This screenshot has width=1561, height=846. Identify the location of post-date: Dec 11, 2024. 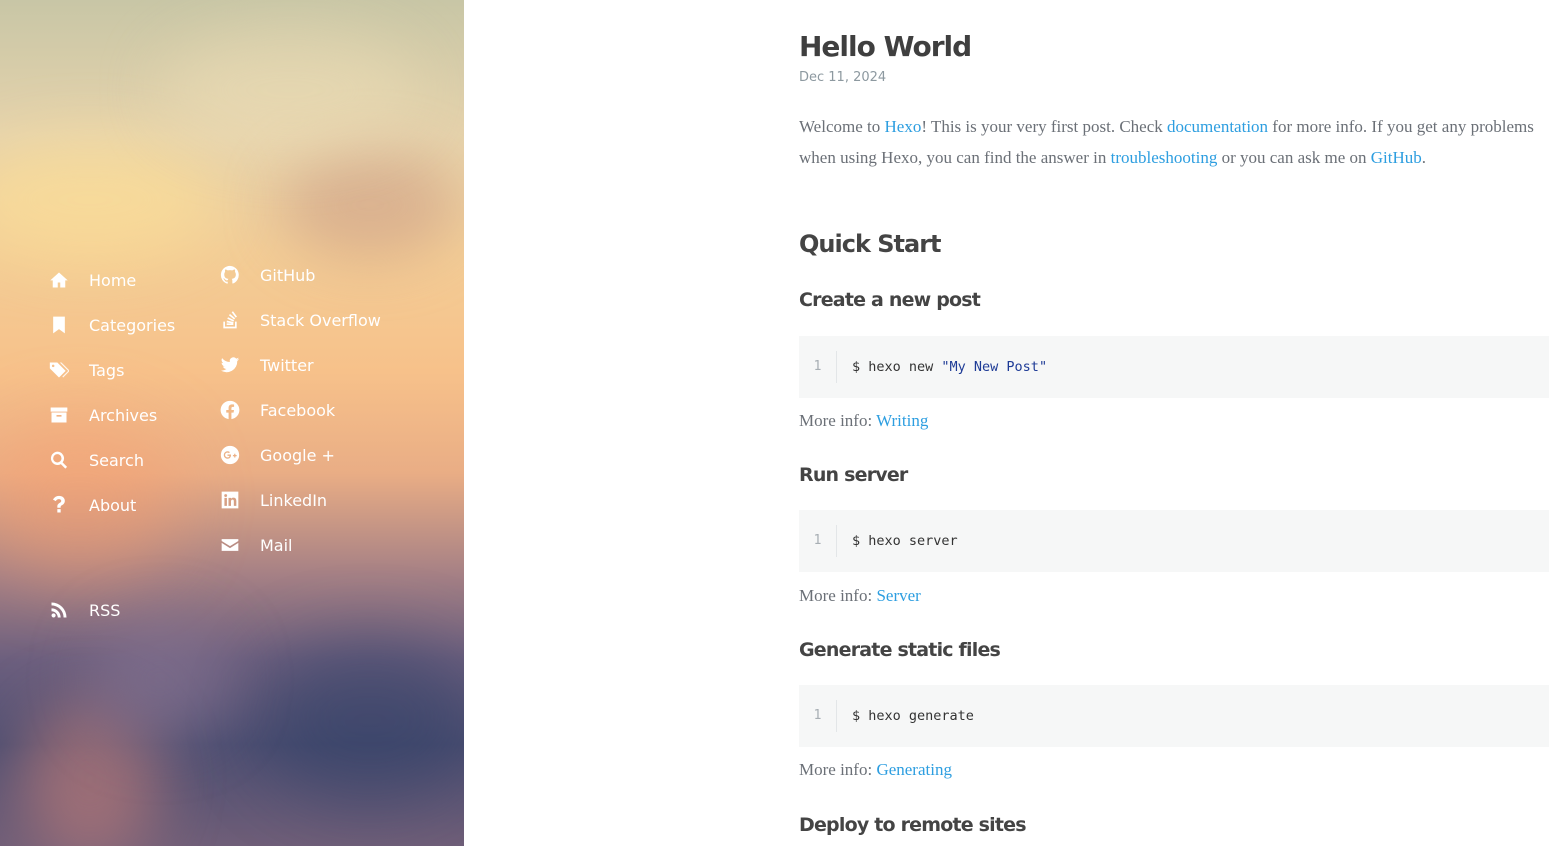
(843, 77).